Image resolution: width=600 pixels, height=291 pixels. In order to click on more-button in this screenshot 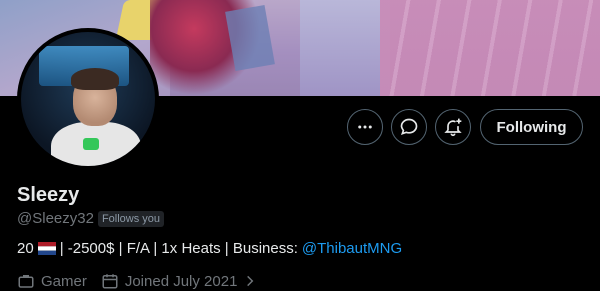, I will do `click(365, 127)`.